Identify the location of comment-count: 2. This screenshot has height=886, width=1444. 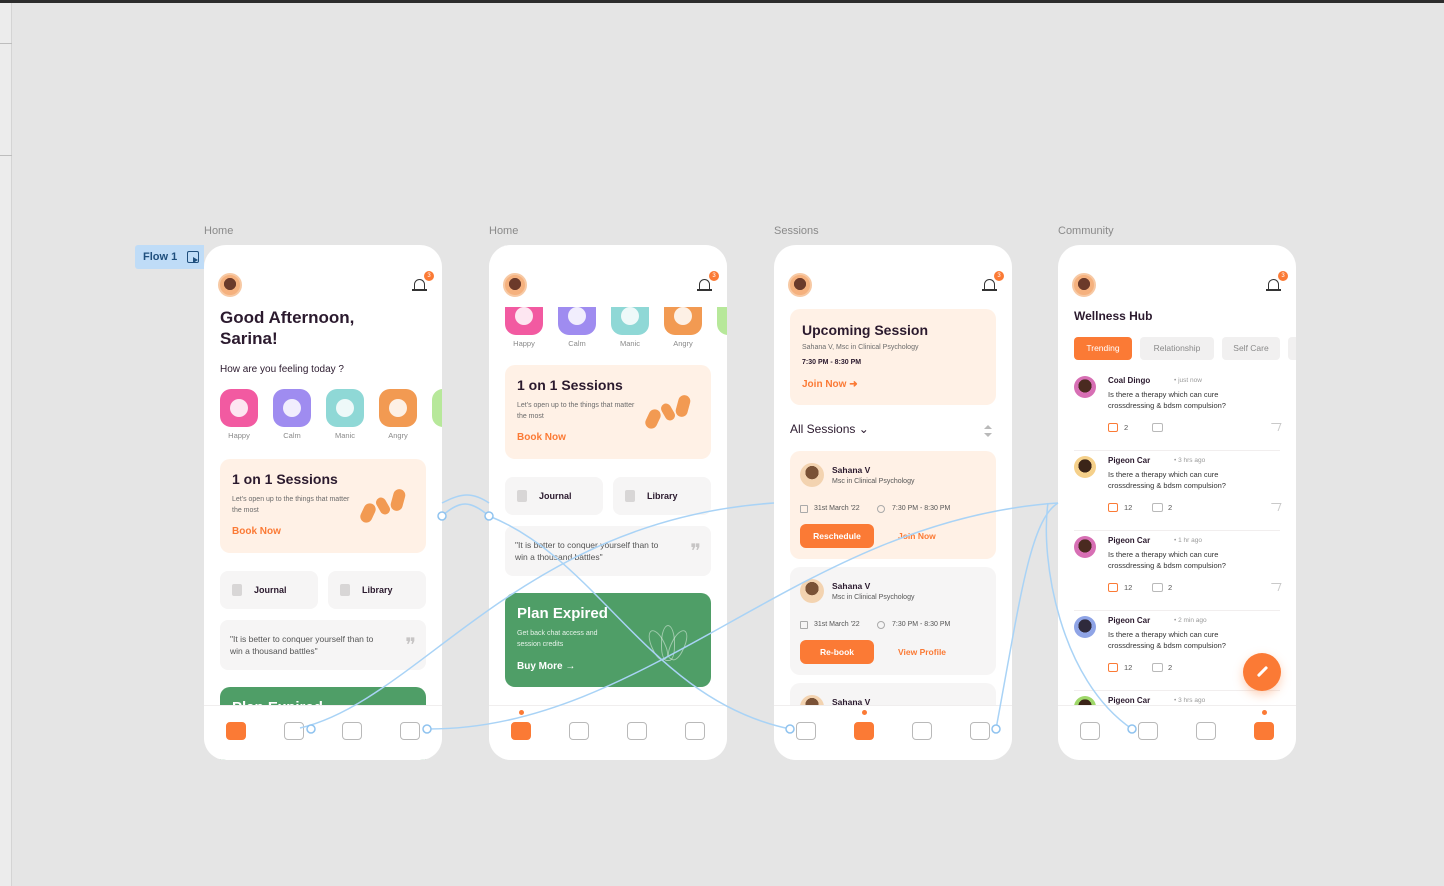
(1170, 667).